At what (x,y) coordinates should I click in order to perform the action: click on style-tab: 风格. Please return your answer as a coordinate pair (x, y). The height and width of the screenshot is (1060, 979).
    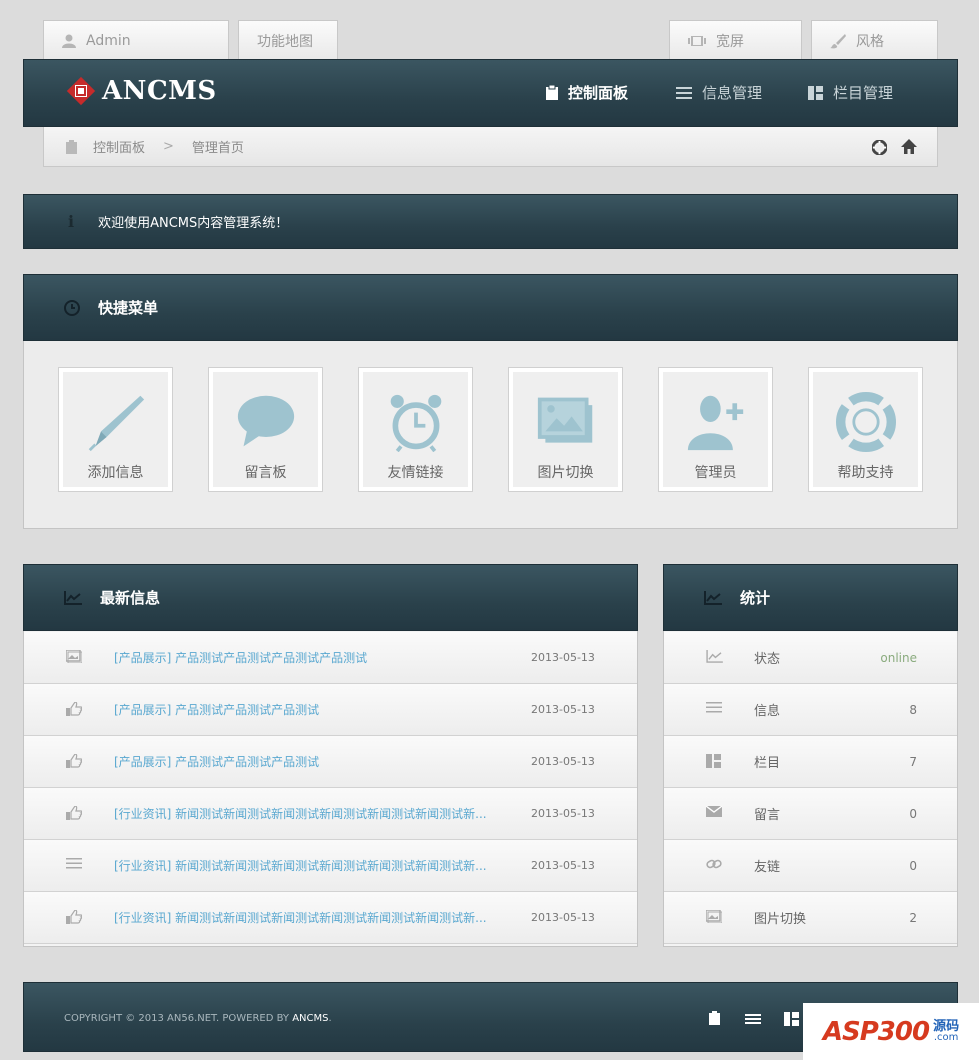
    Looking at the image, I should click on (874, 40).